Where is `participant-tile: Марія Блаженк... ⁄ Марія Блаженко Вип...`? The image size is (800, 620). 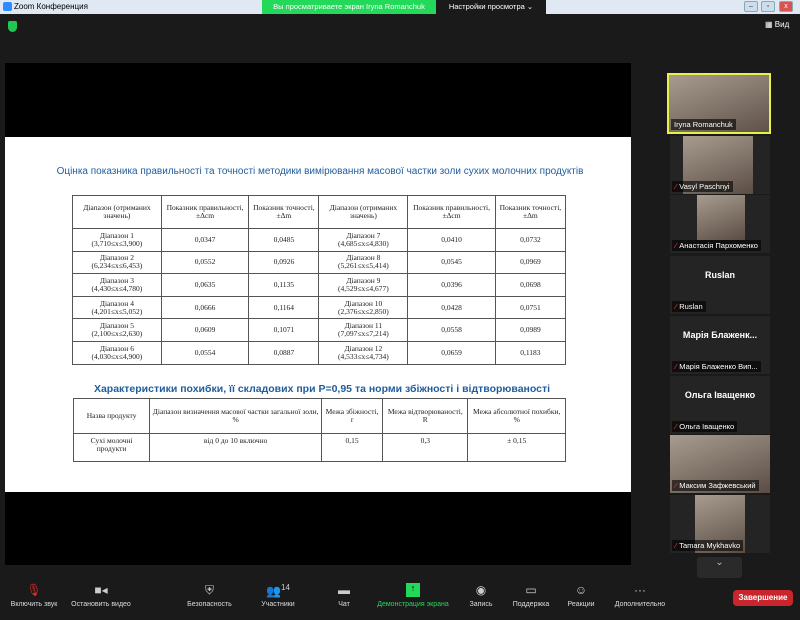 participant-tile: Марія Блаженк... ⁄ Марія Блаженко Вип... is located at coordinates (720, 345).